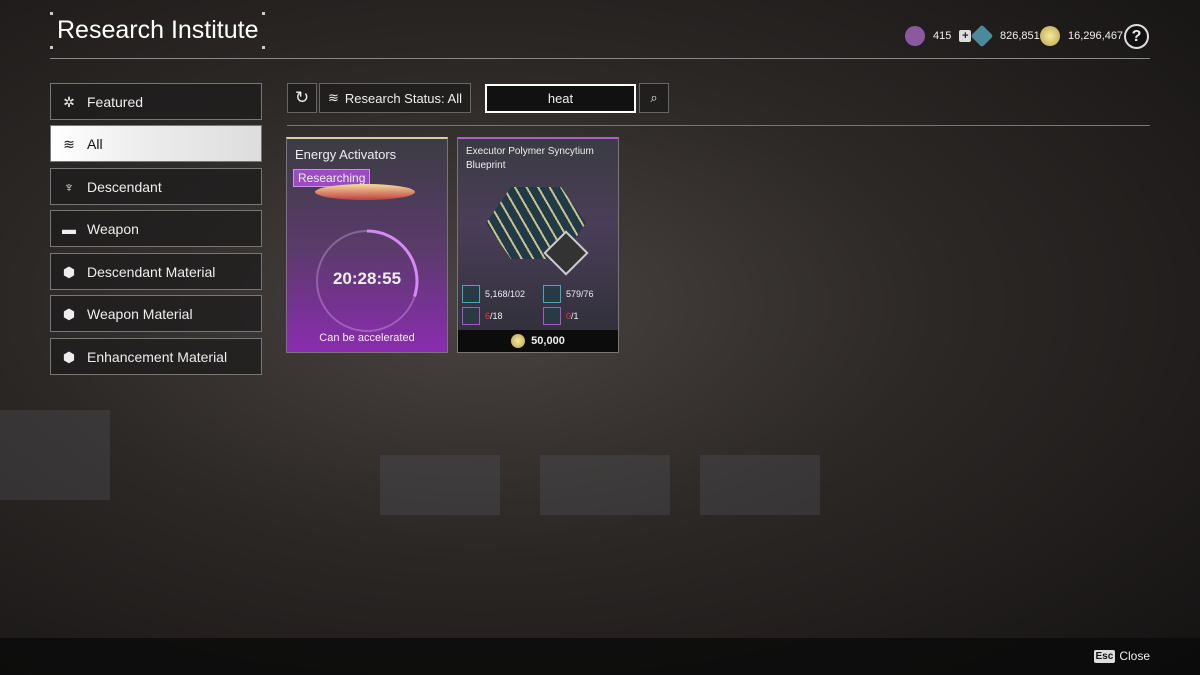  Describe the element at coordinates (124, 186) in the screenshot. I see `sidebar-item-label: Descendant` at that location.